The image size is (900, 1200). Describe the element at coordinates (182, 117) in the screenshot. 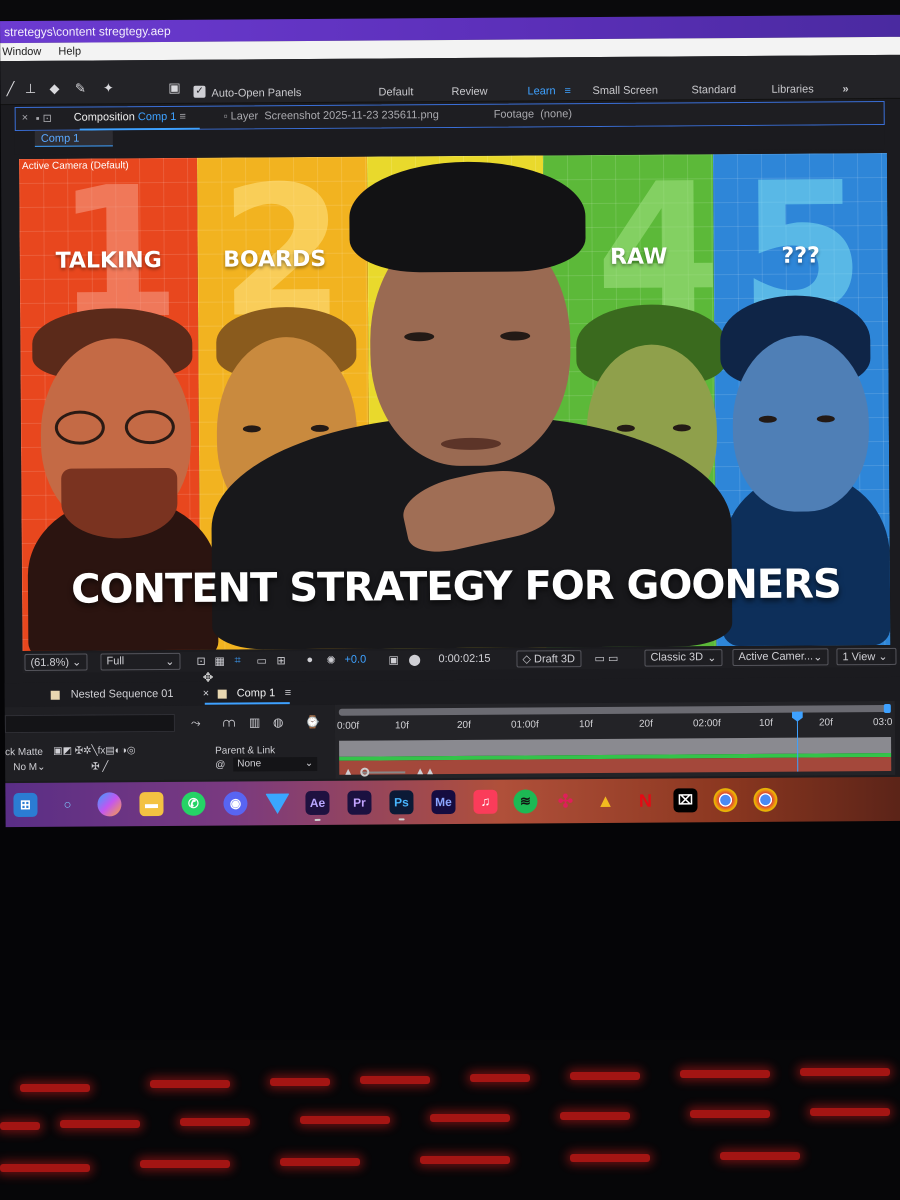

I see `panel-menu-icon: ≡` at that location.